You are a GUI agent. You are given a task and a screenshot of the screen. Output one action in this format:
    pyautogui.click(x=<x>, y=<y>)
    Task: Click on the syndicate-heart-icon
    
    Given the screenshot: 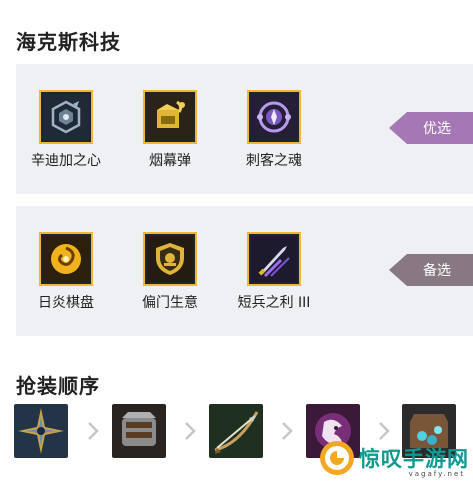 What is the action you would take?
    pyautogui.click(x=66, y=117)
    